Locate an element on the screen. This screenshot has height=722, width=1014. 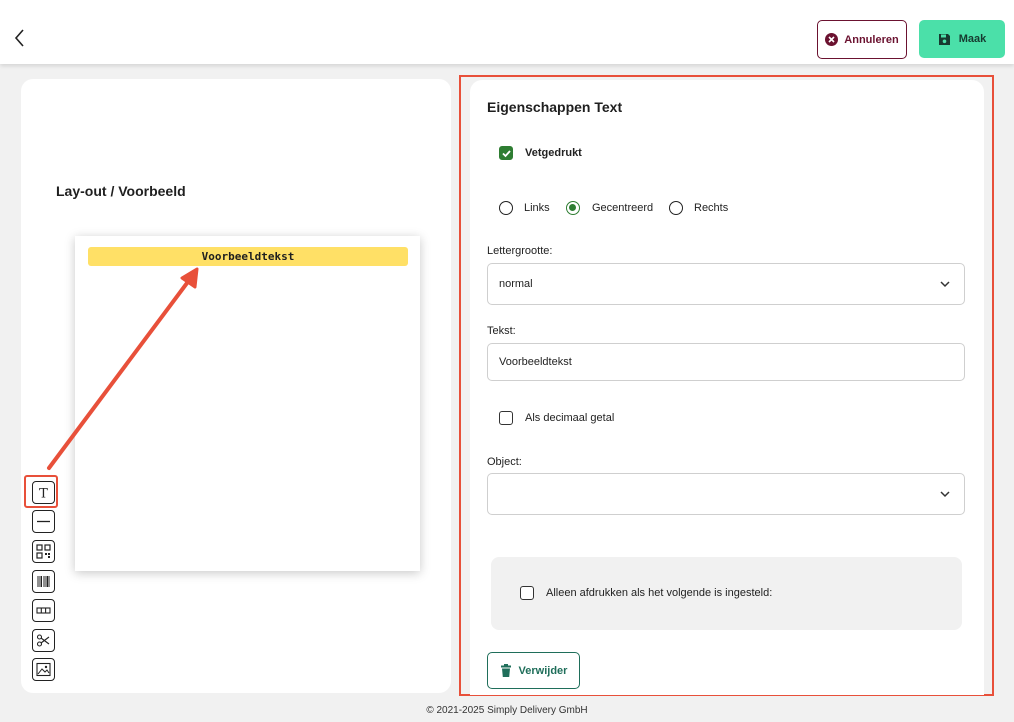
scissors-tool-icon is located at coordinates (43, 640).